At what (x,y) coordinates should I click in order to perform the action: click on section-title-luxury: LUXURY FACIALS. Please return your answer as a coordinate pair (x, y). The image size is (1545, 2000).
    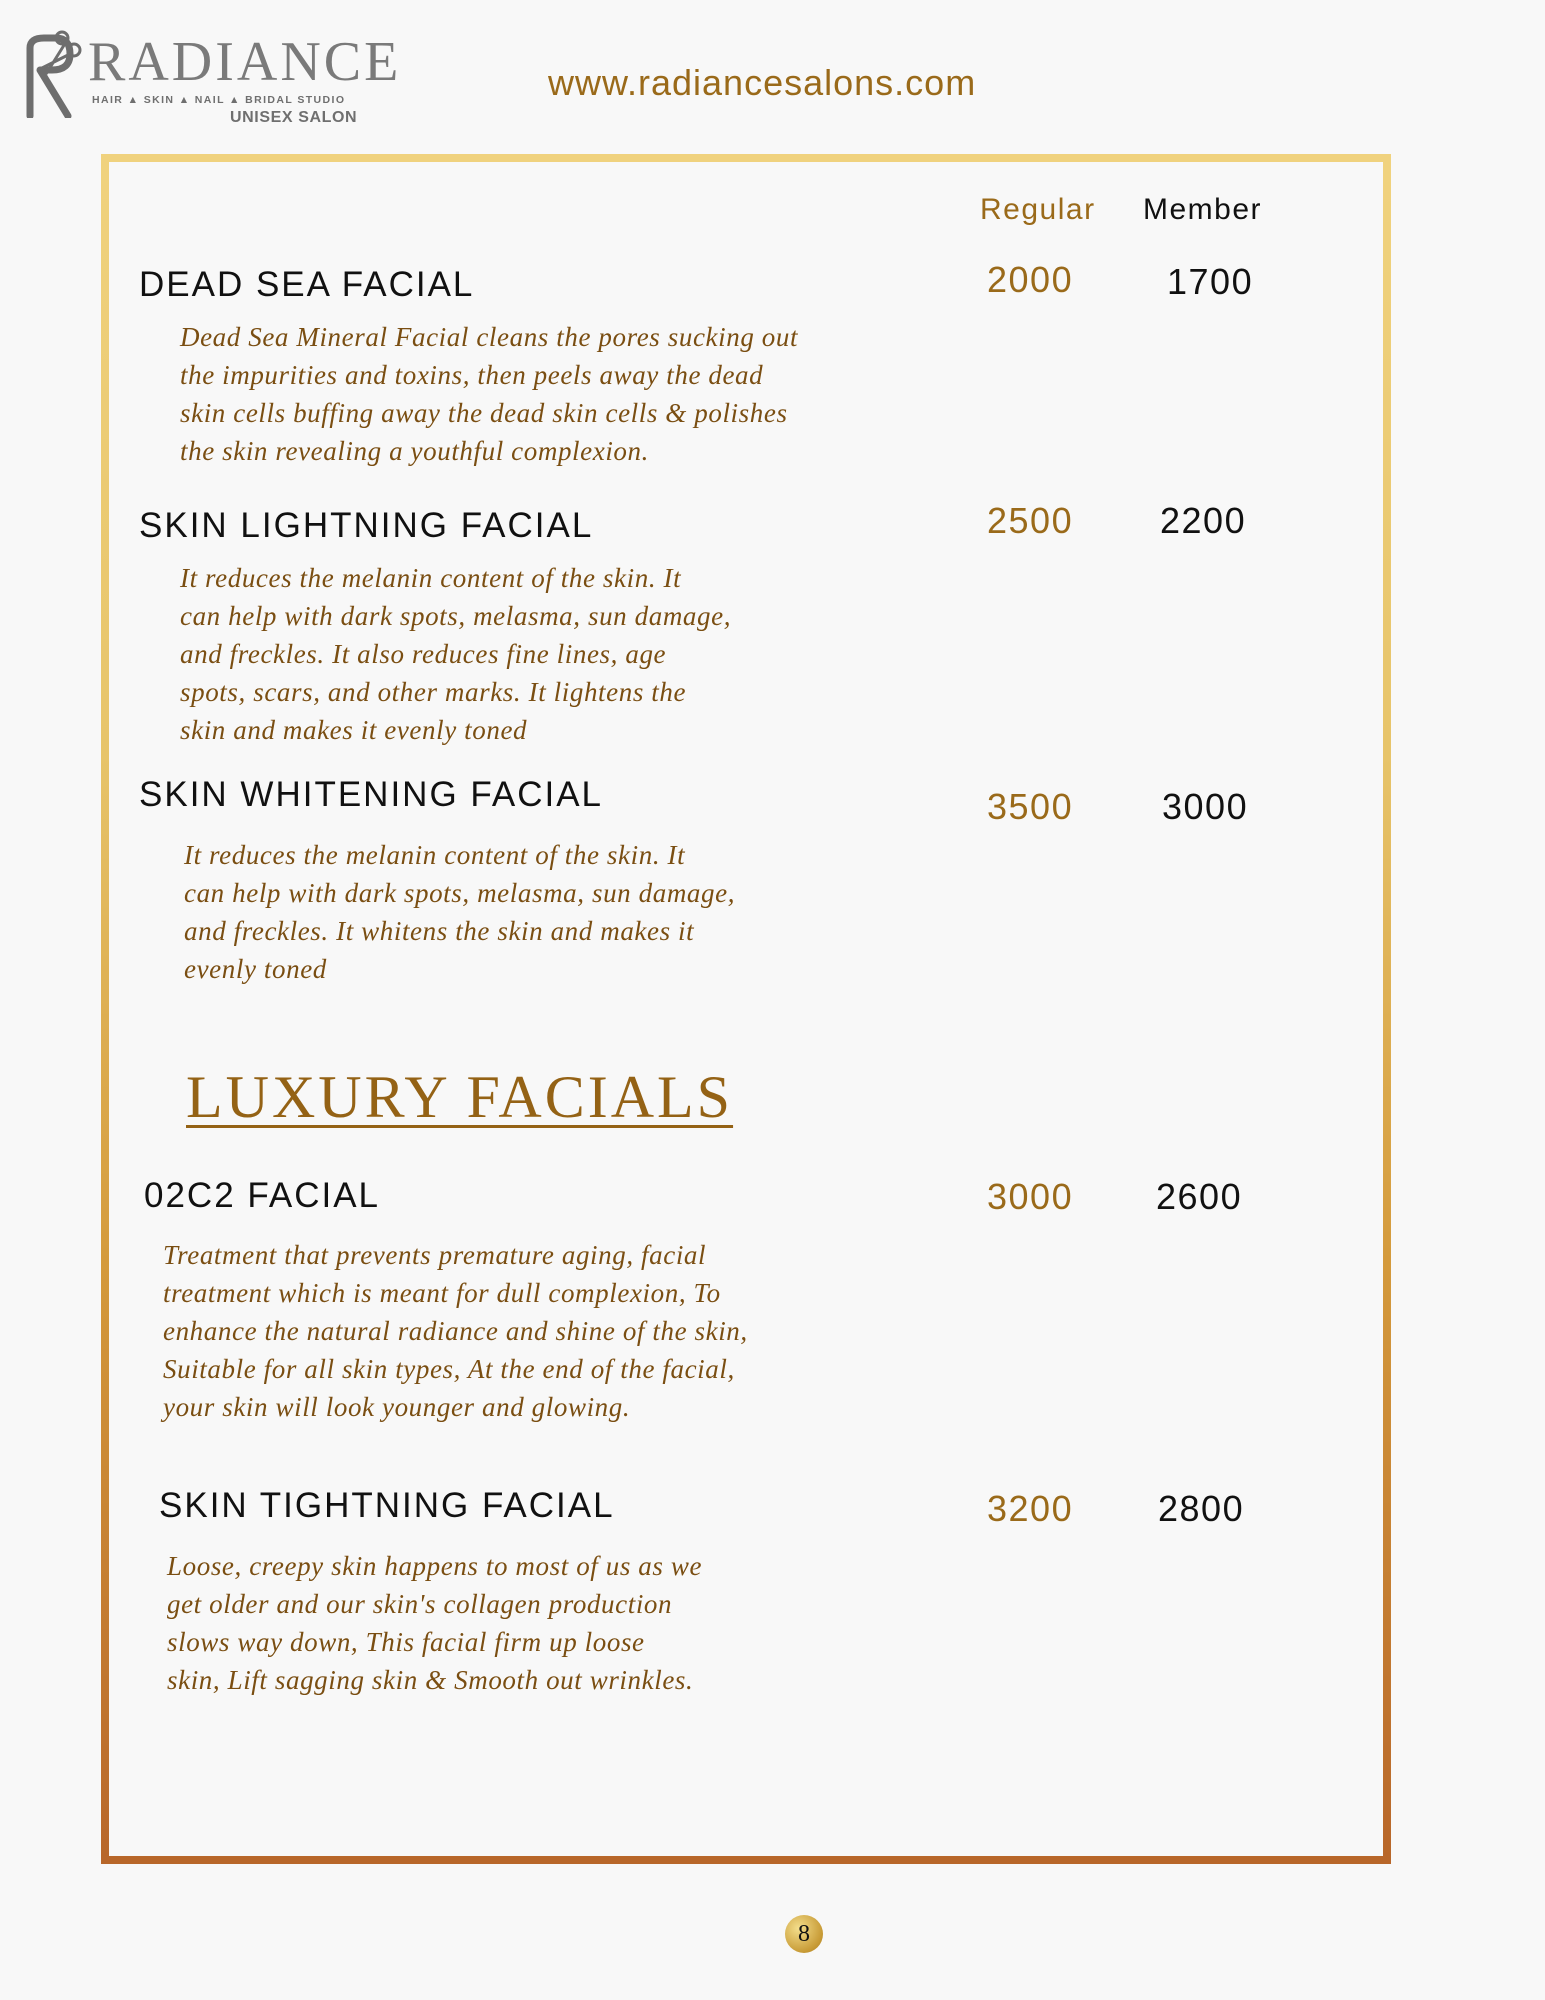
    Looking at the image, I should click on (460, 1097).